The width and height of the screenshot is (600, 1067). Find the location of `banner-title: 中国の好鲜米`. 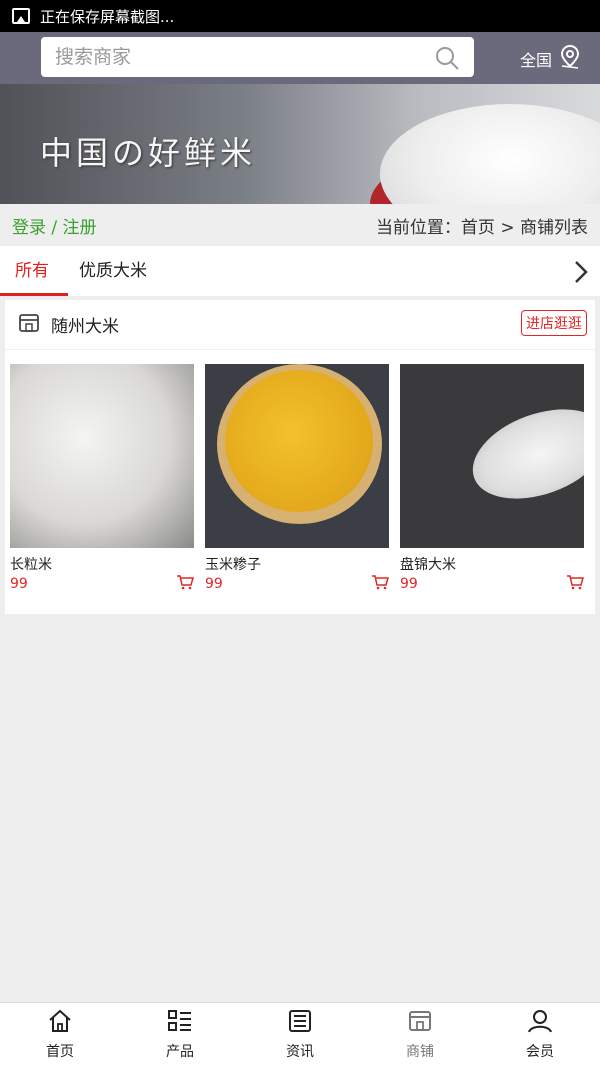

banner-title: 中国の好鲜米 is located at coordinates (148, 153).